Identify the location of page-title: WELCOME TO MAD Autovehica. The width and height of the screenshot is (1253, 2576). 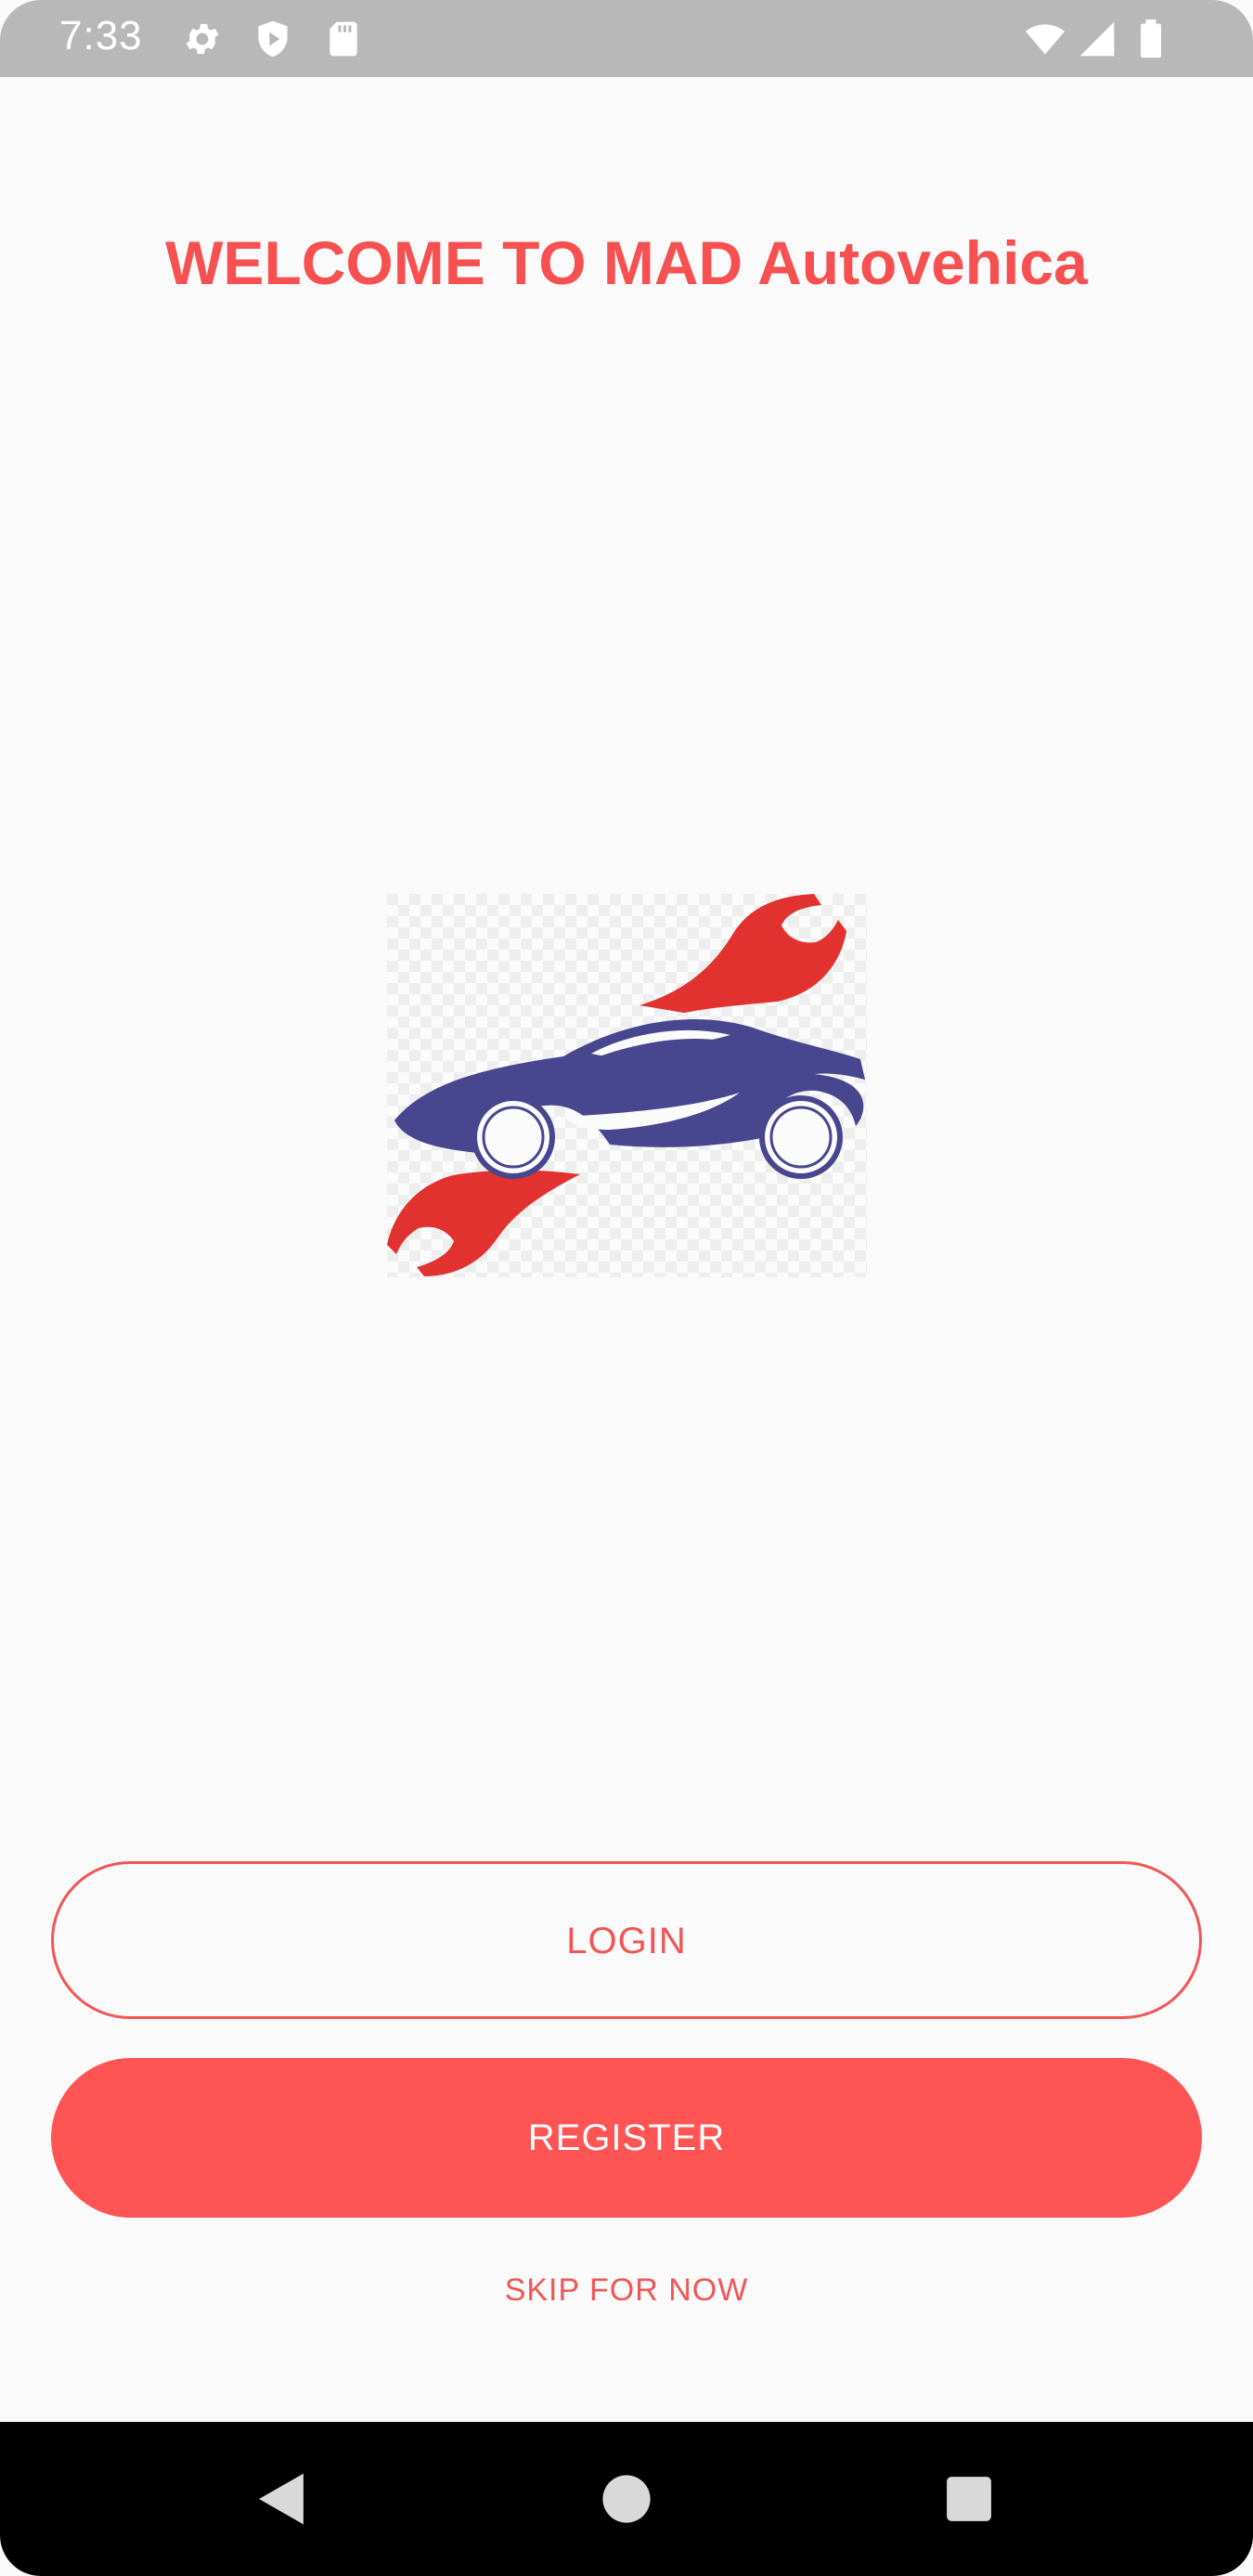
(626, 262).